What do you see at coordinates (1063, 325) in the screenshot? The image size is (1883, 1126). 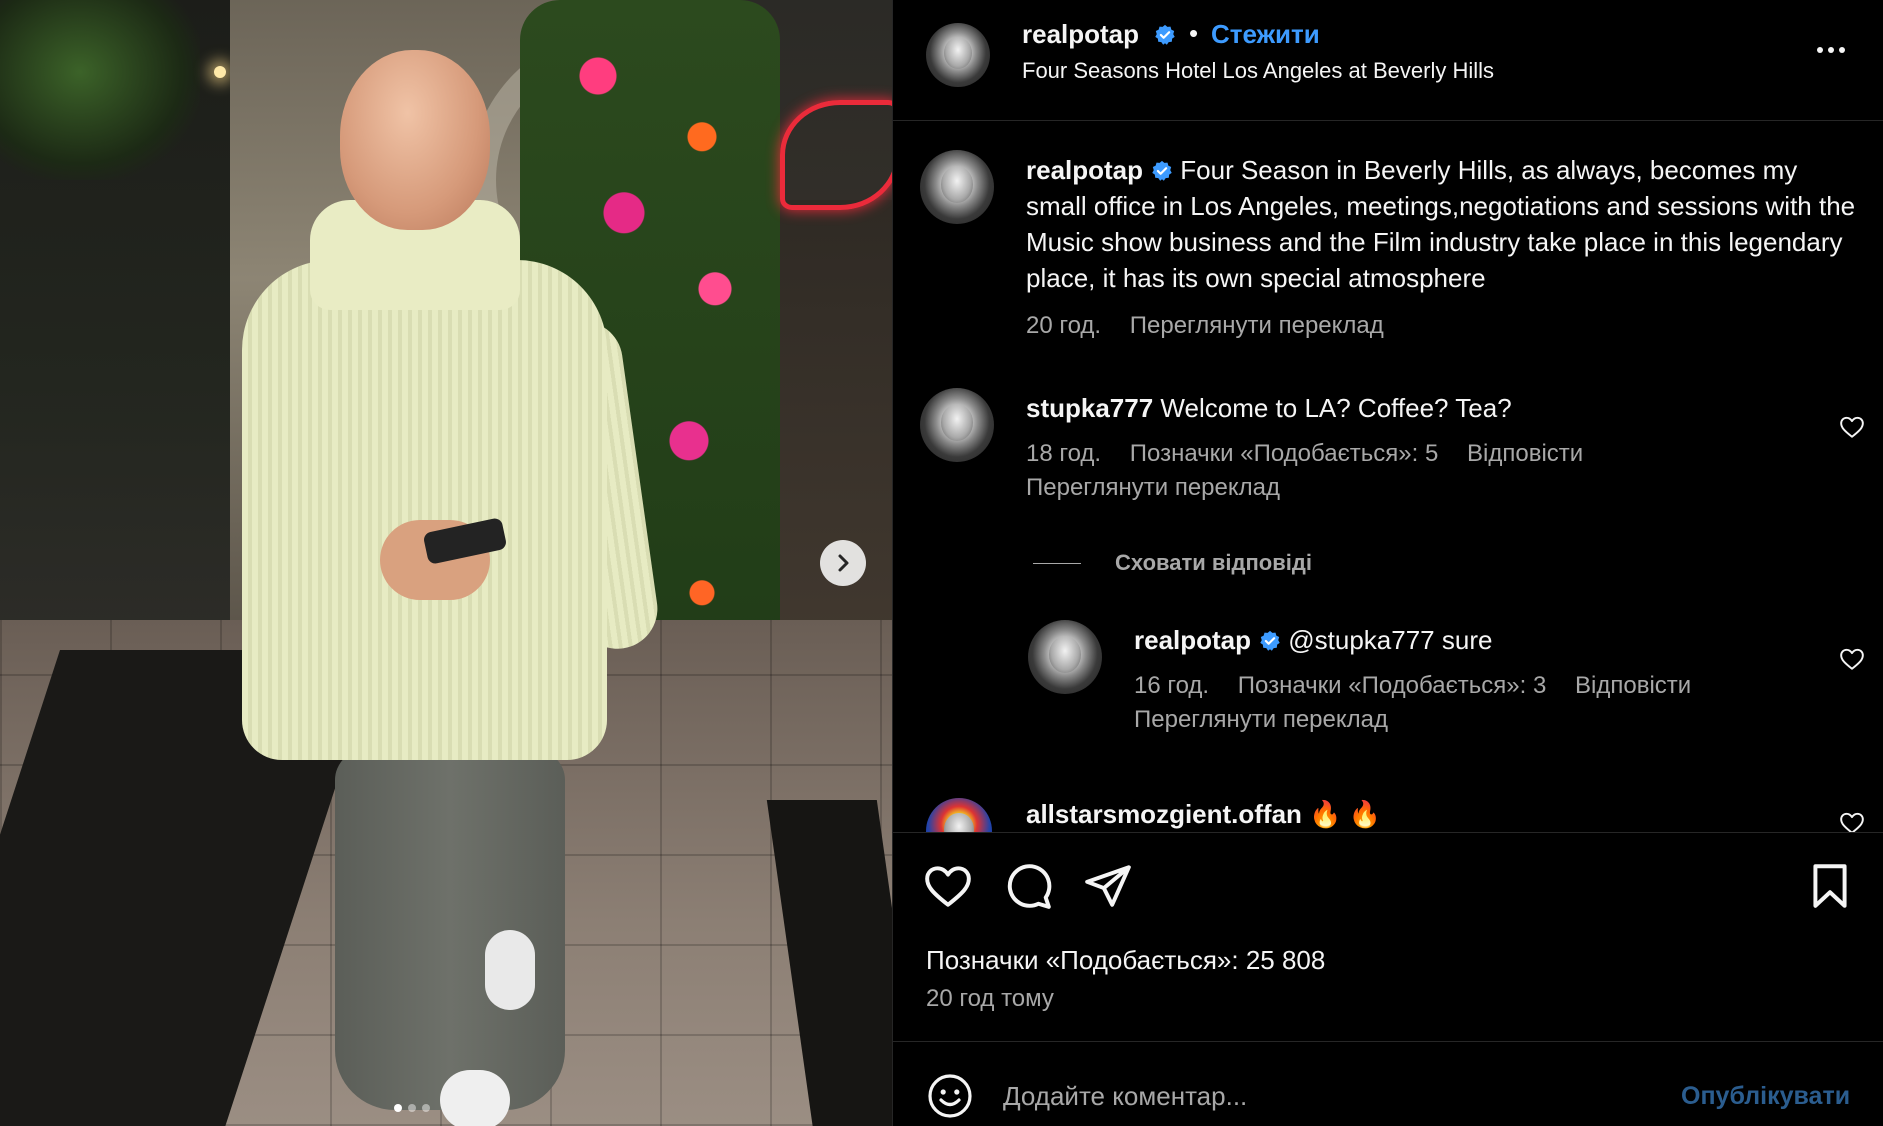 I see `caption-time: 20 год.` at bounding box center [1063, 325].